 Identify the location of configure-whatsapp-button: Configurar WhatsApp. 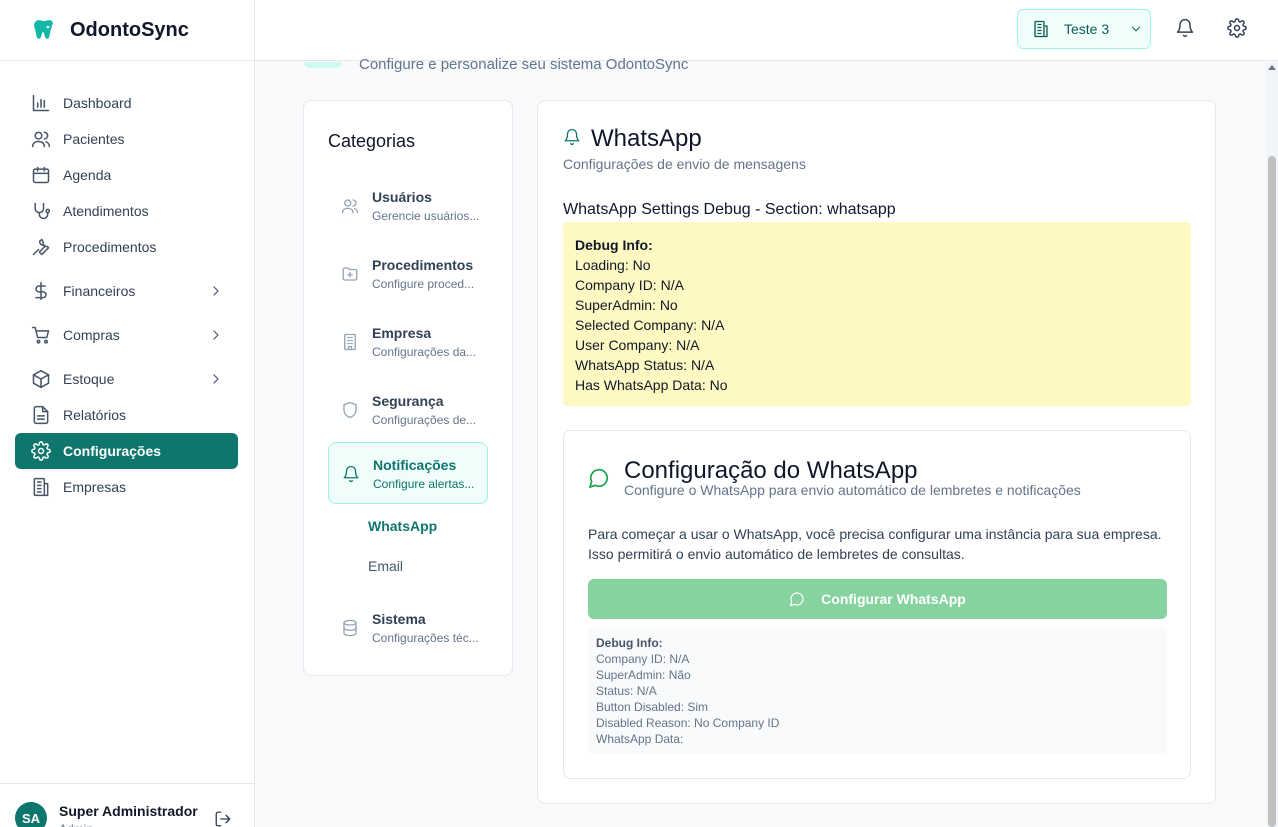
(877, 599).